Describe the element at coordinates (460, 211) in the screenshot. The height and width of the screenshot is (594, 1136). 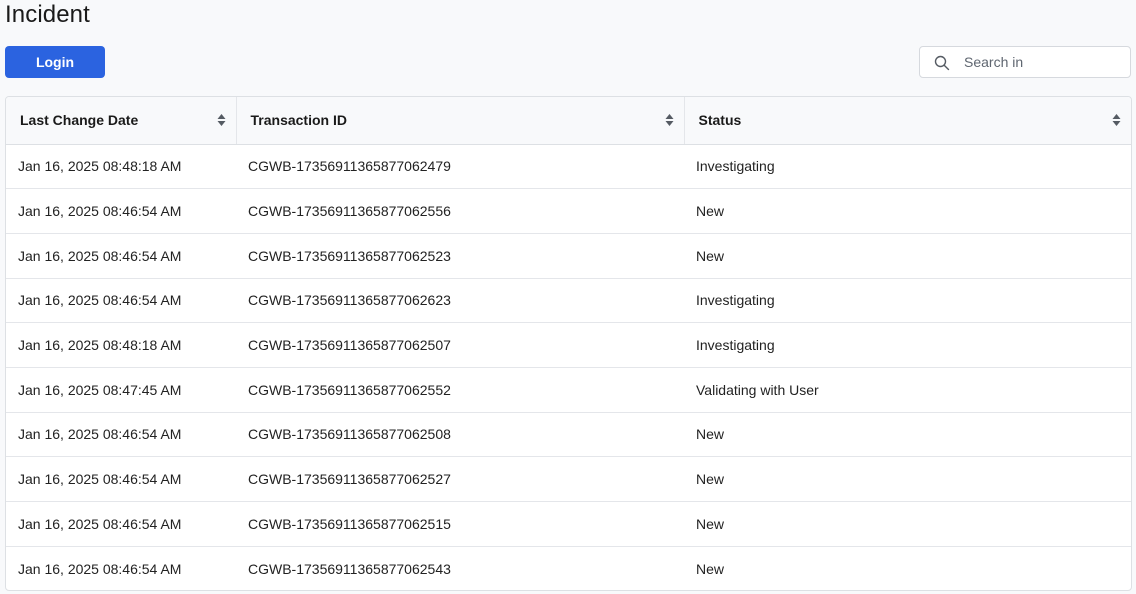
I see `cell-transaction-id: CGWB-17356911365877062556` at that location.